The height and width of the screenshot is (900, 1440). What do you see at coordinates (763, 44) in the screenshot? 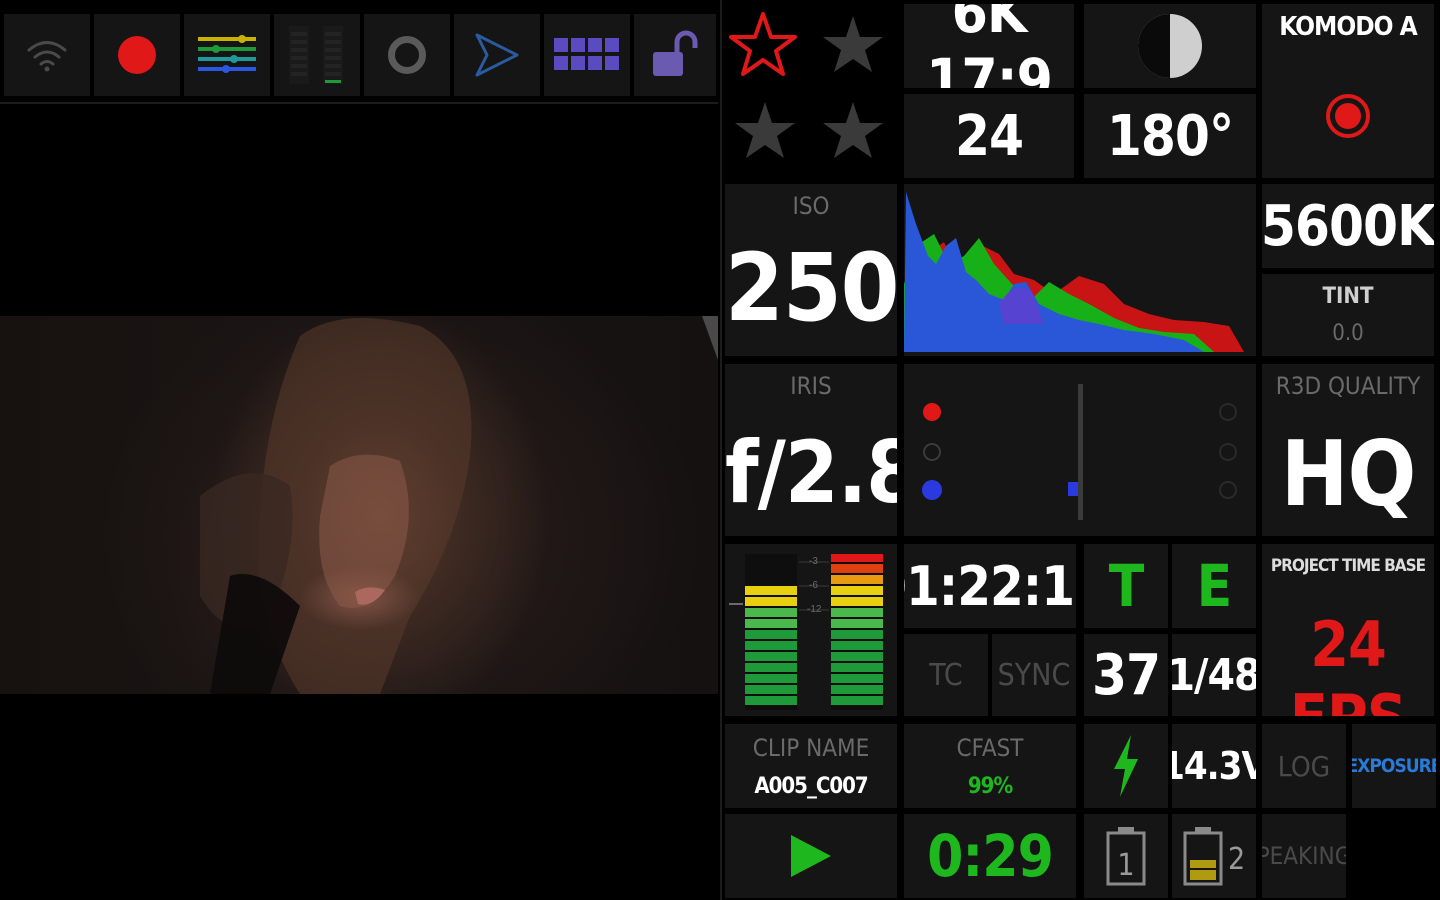
I see `star-outline-icon` at bounding box center [763, 44].